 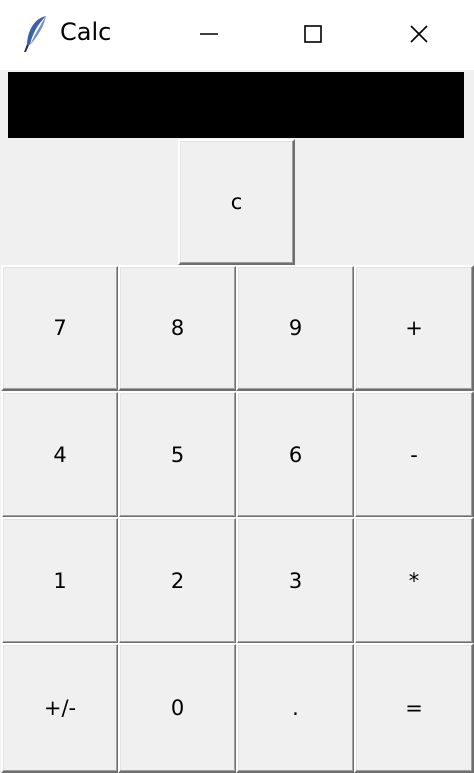 I want to click on close-button, so click(x=419, y=36).